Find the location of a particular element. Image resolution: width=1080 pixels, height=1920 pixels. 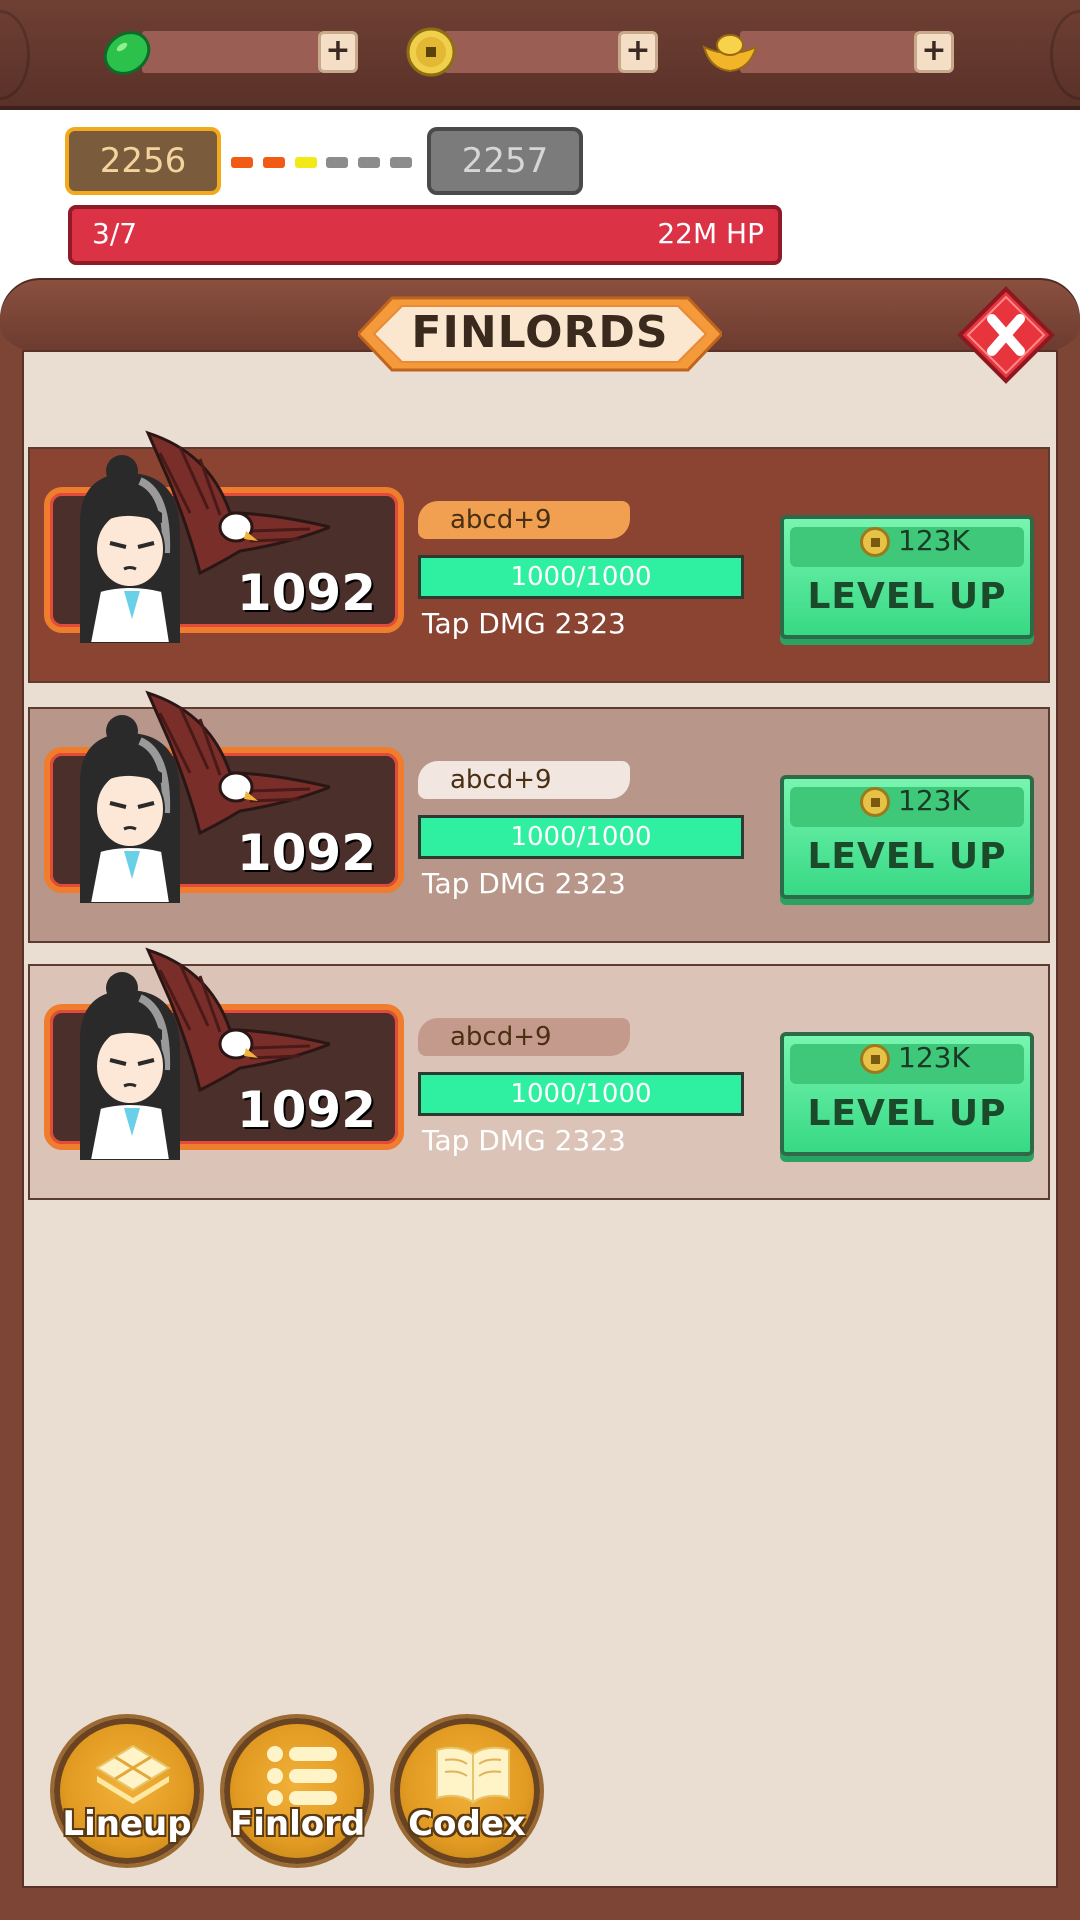

finlord-button: Finlord is located at coordinates (297, 1791).